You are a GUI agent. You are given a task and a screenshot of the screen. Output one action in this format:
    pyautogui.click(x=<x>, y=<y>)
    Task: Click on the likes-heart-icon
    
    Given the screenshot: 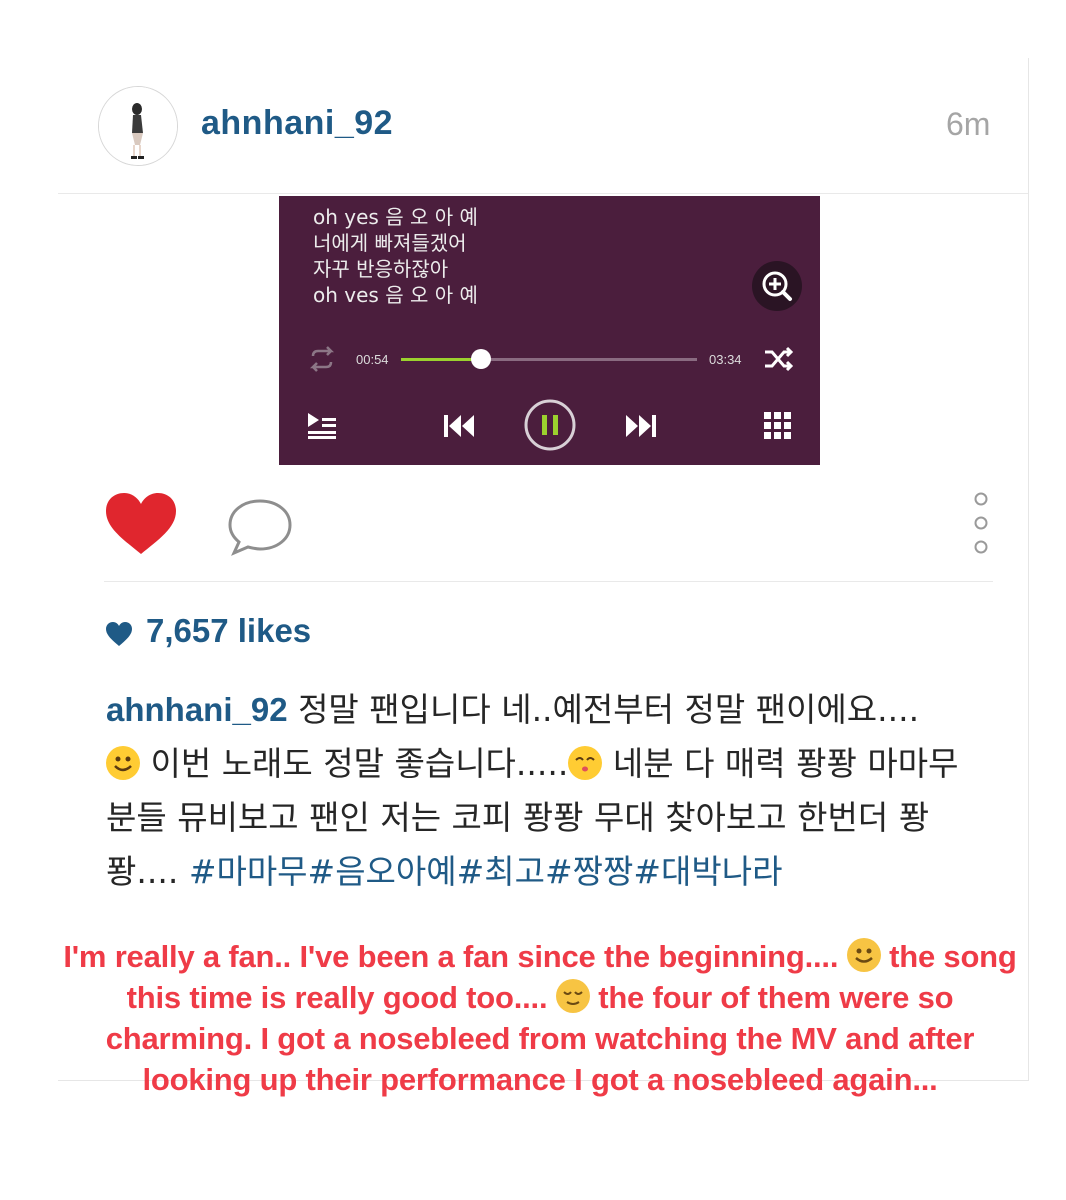 What is the action you would take?
    pyautogui.click(x=119, y=634)
    